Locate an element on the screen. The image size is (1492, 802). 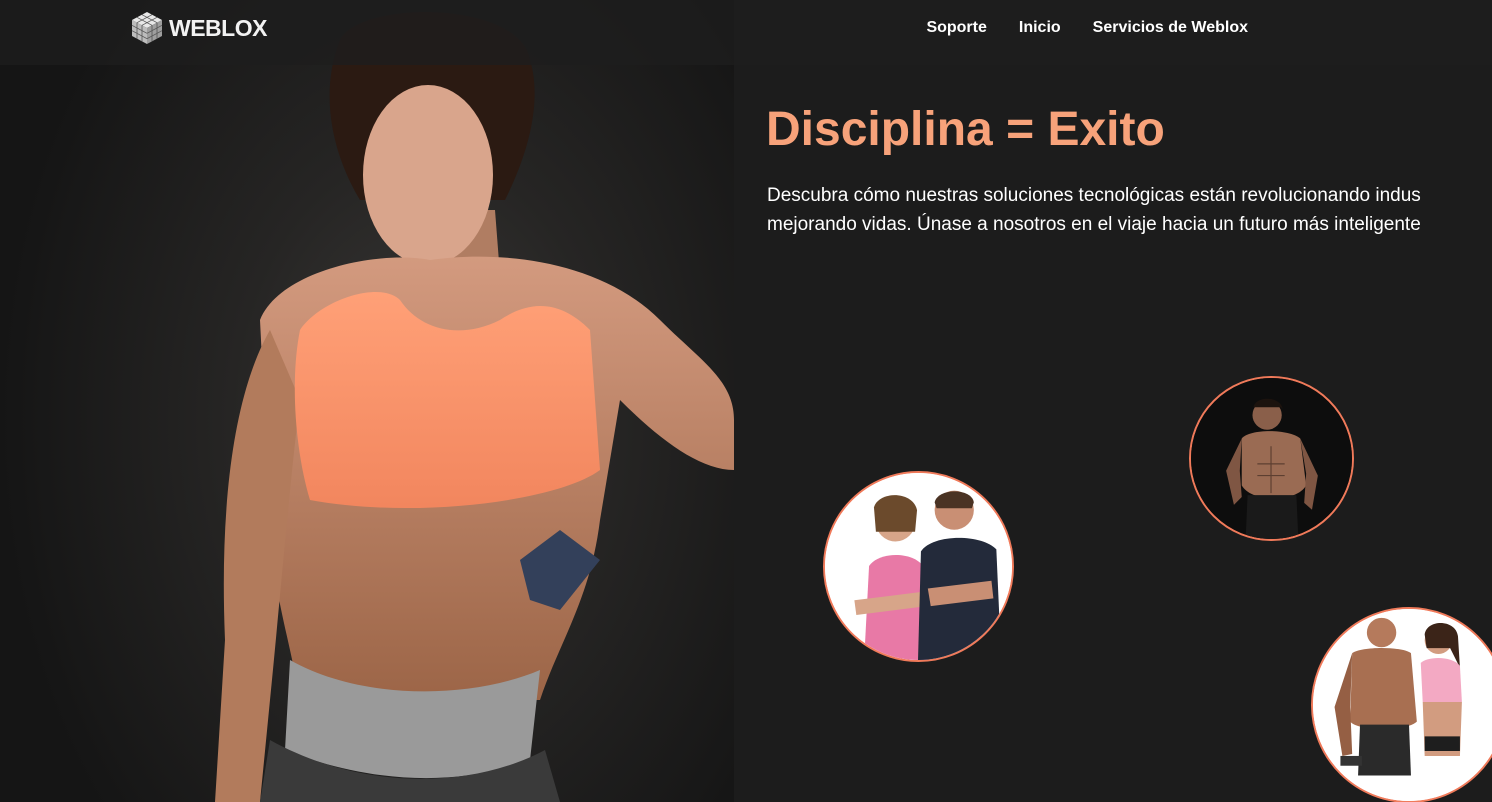
cube-logo-icon is located at coordinates (147, 28).